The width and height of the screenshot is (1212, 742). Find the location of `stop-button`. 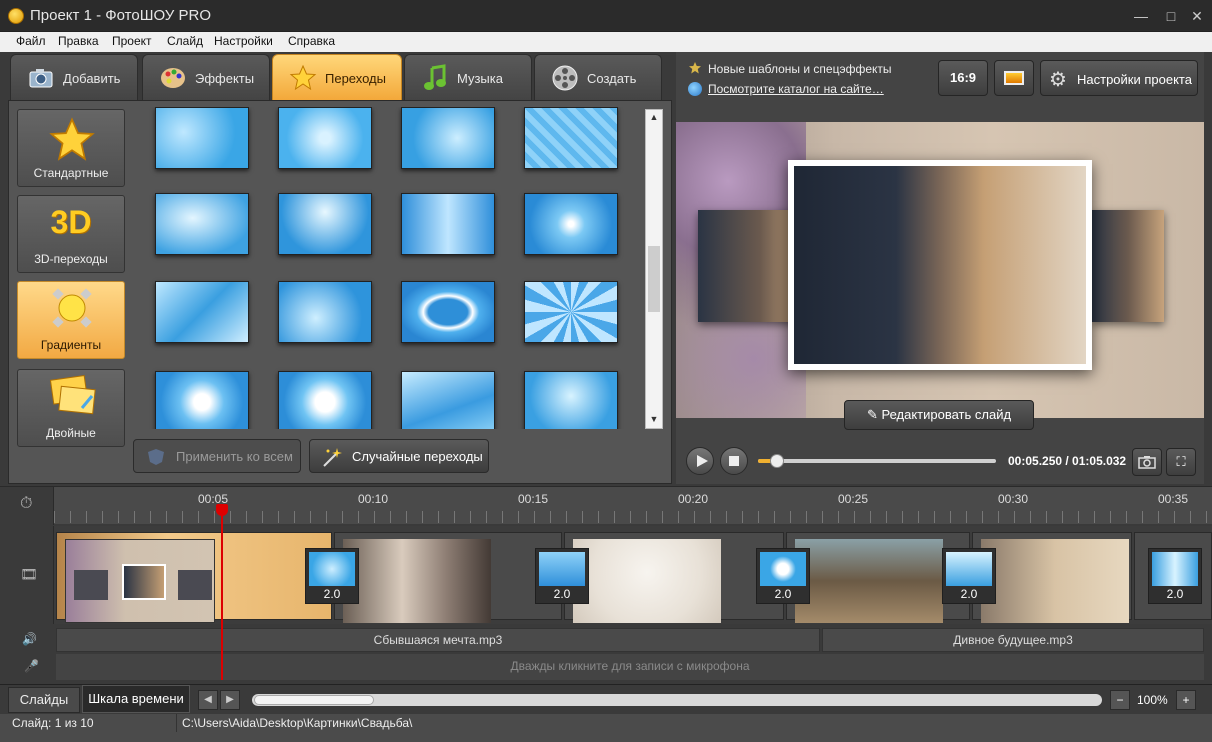

stop-button is located at coordinates (734, 461).